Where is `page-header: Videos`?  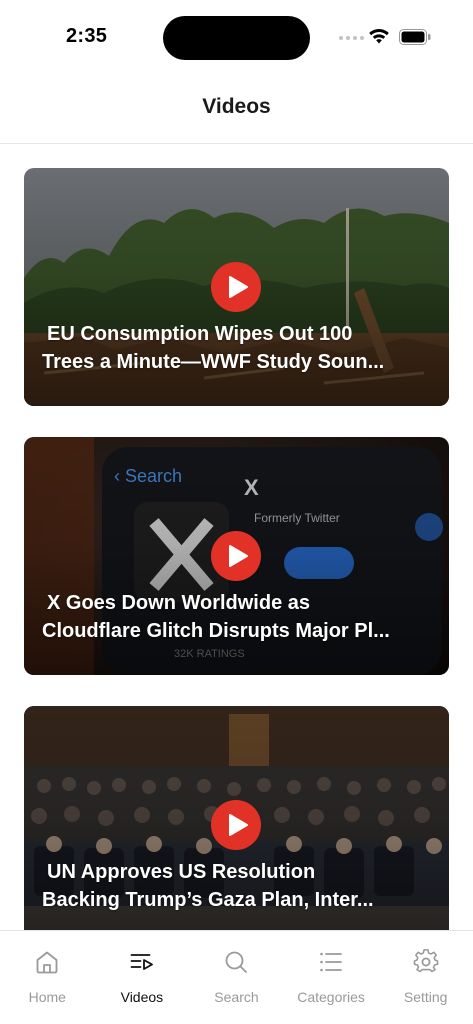
page-header: Videos is located at coordinates (236, 110).